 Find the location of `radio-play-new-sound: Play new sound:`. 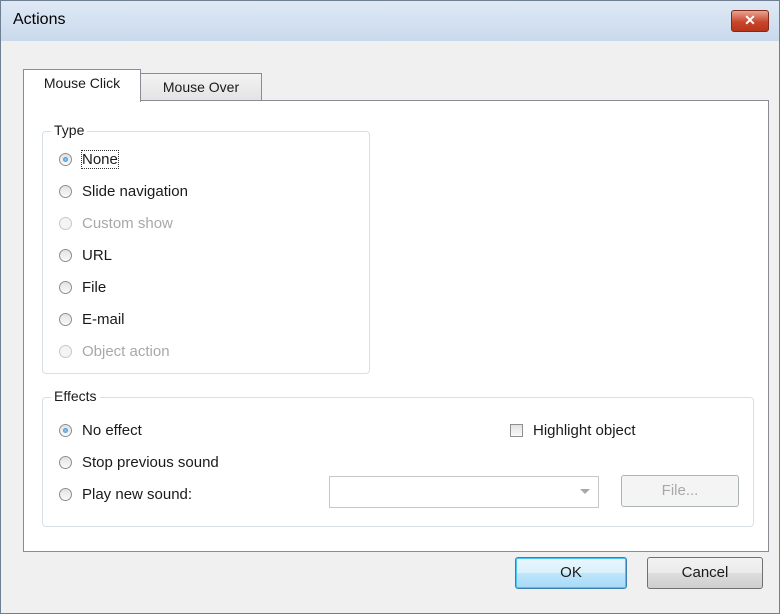

radio-play-new-sound: Play new sound: is located at coordinates (125, 494).